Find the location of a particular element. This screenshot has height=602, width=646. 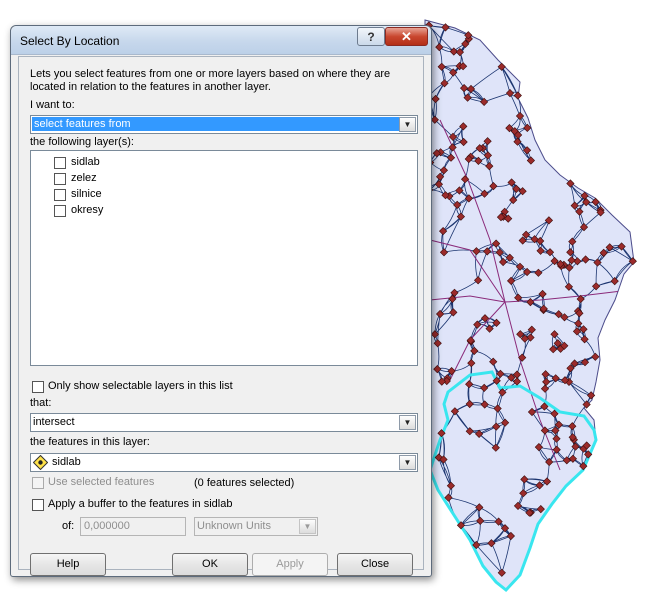

features-layer-label: the features in this layer: is located at coordinates (90, 442).